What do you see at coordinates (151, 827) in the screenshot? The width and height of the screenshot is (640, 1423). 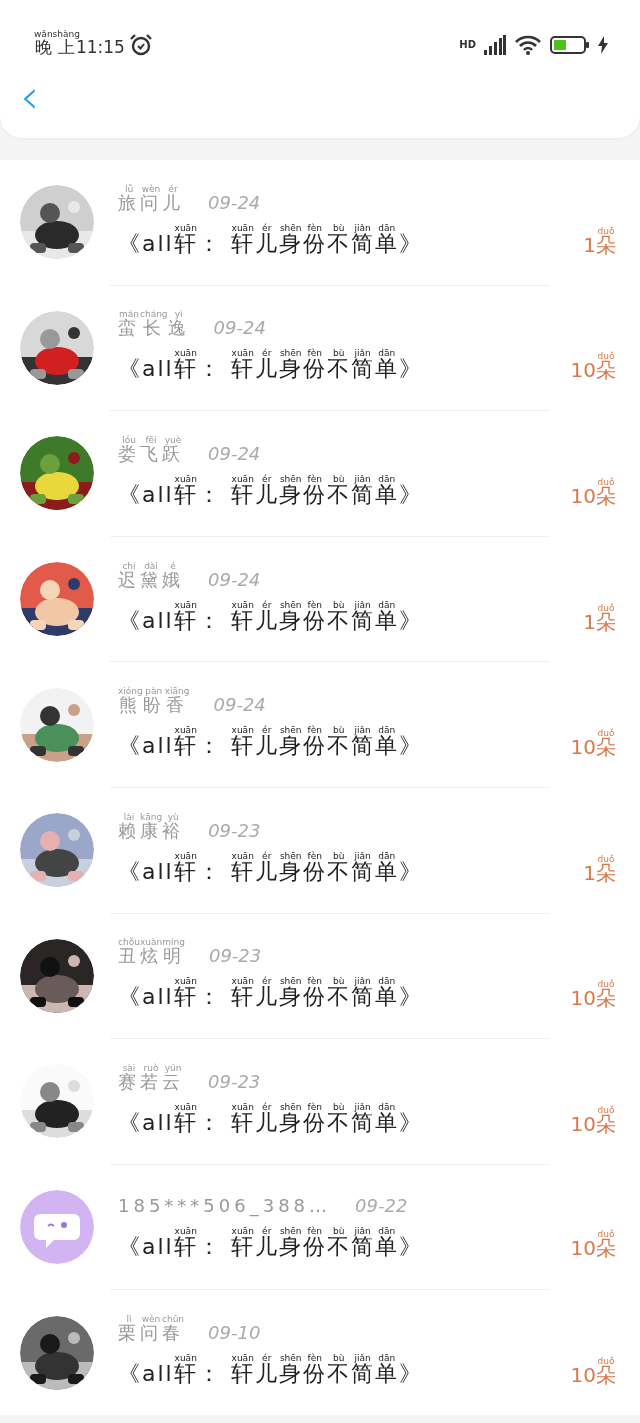 I see `sender-name: 赖 lài 康 kāng 裕 yù` at bounding box center [151, 827].